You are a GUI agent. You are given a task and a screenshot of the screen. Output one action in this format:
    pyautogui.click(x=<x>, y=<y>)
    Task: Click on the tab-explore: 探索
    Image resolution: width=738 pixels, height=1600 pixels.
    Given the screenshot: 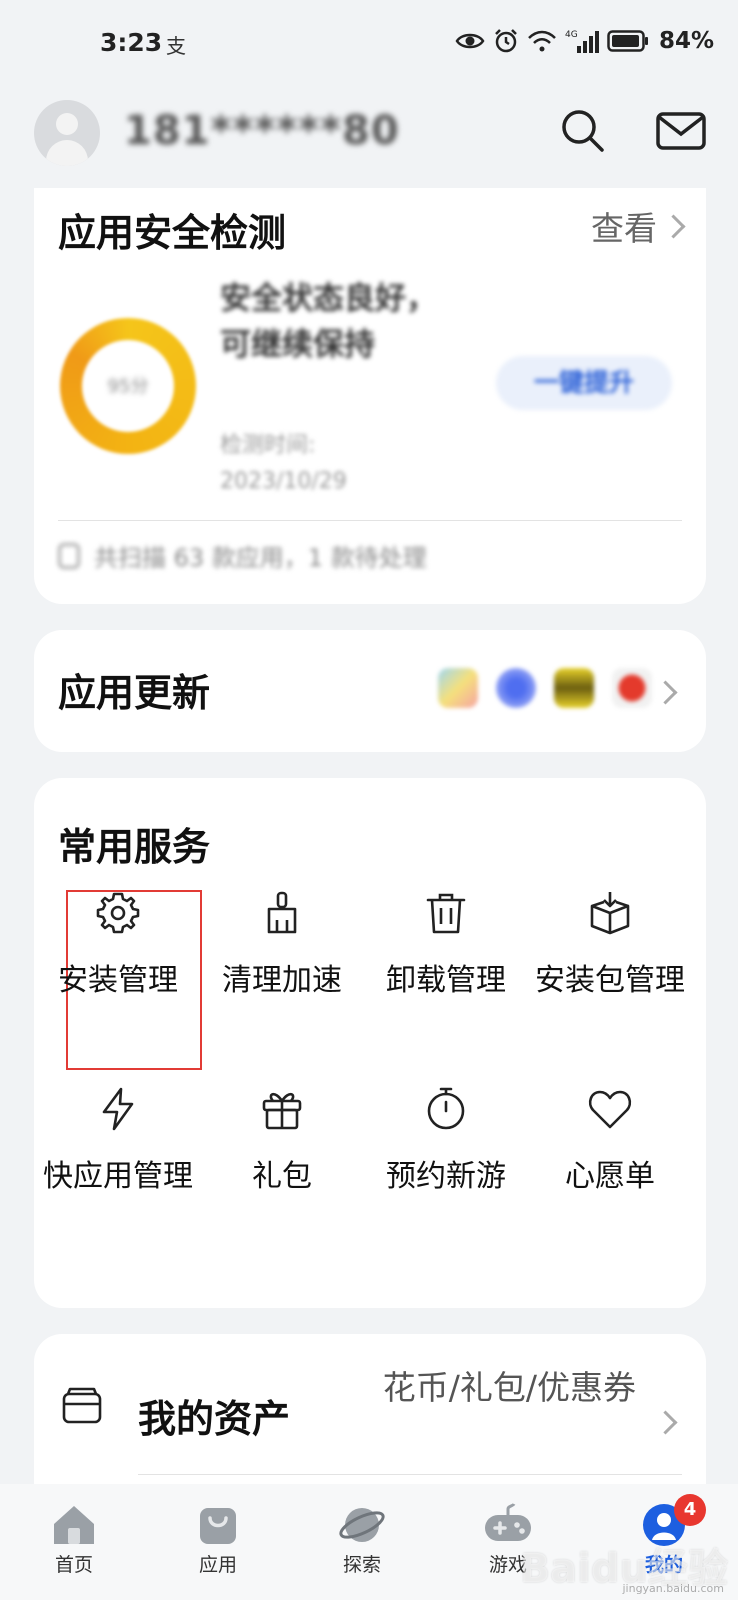 What is the action you would take?
    pyautogui.click(x=362, y=1539)
    